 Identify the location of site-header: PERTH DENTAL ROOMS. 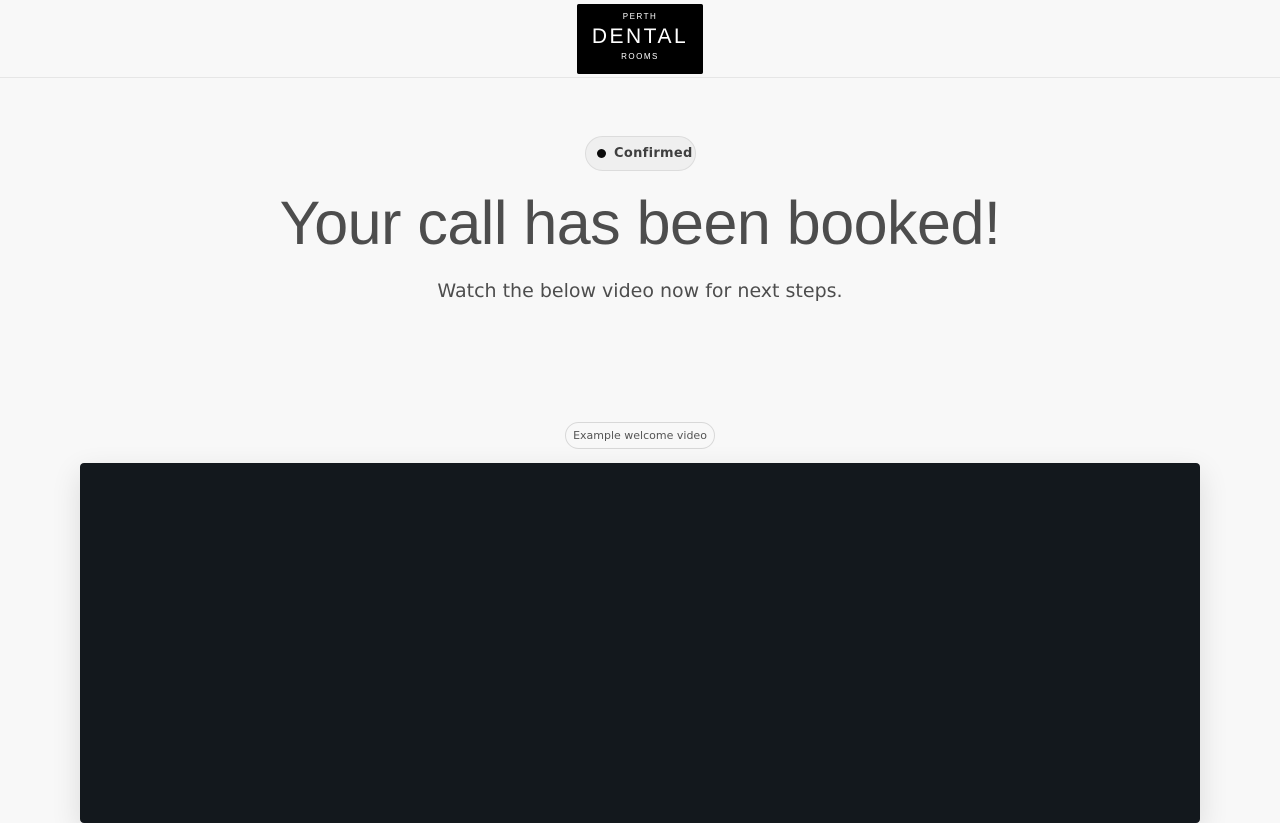
(640, 39).